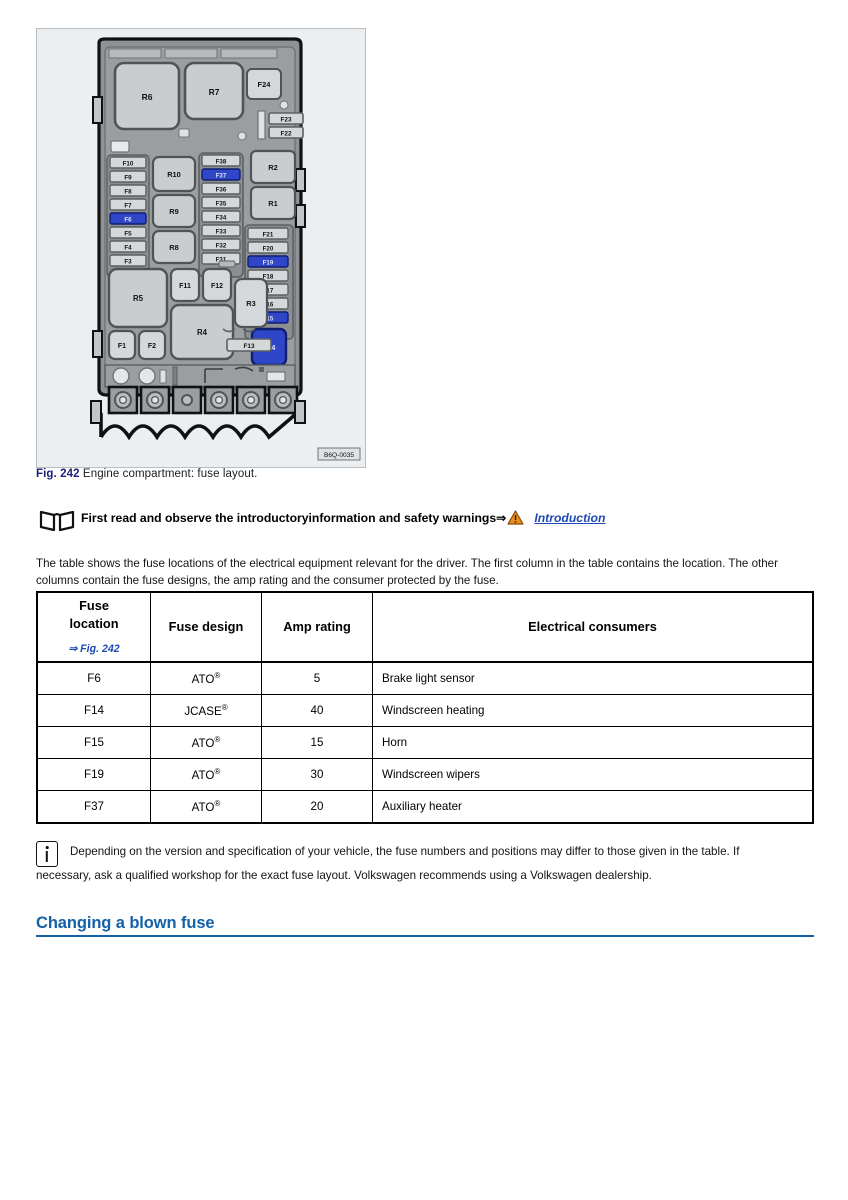 The width and height of the screenshot is (848, 1200). What do you see at coordinates (128, 234) in the screenshot?
I see `svg-text: F5` at bounding box center [128, 234].